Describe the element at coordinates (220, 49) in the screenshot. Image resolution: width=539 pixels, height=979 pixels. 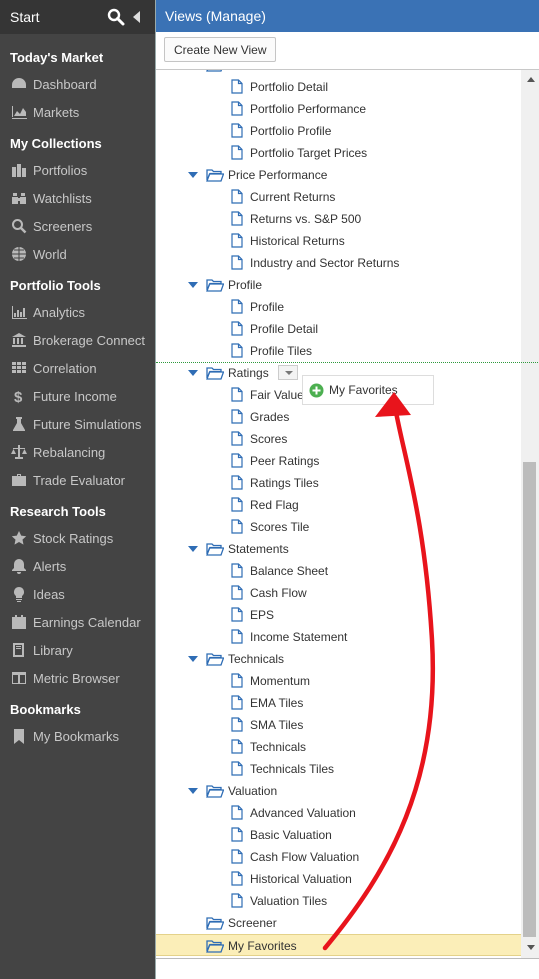
I see `create-new-view-button: Create New View` at that location.